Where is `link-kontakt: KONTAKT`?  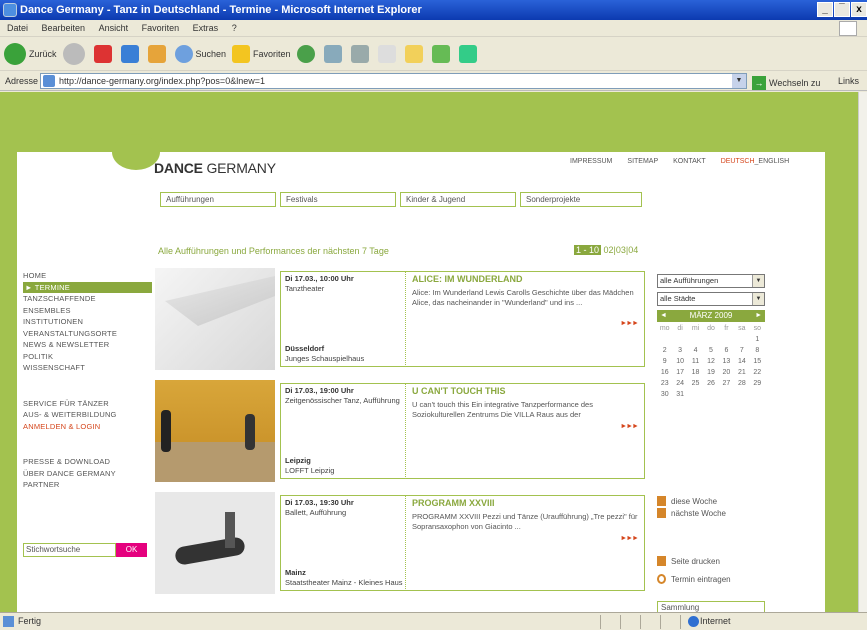 link-kontakt: KONTAKT is located at coordinates (689, 161).